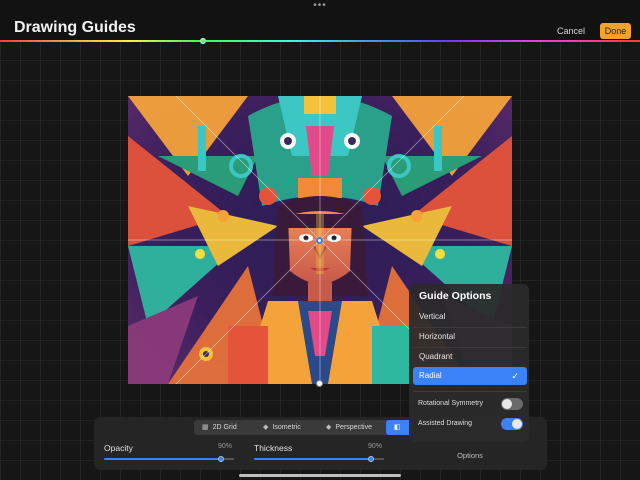 Image resolution: width=640 pixels, height=480 pixels. I want to click on option-quadrant-label: Quadrant, so click(436, 356).